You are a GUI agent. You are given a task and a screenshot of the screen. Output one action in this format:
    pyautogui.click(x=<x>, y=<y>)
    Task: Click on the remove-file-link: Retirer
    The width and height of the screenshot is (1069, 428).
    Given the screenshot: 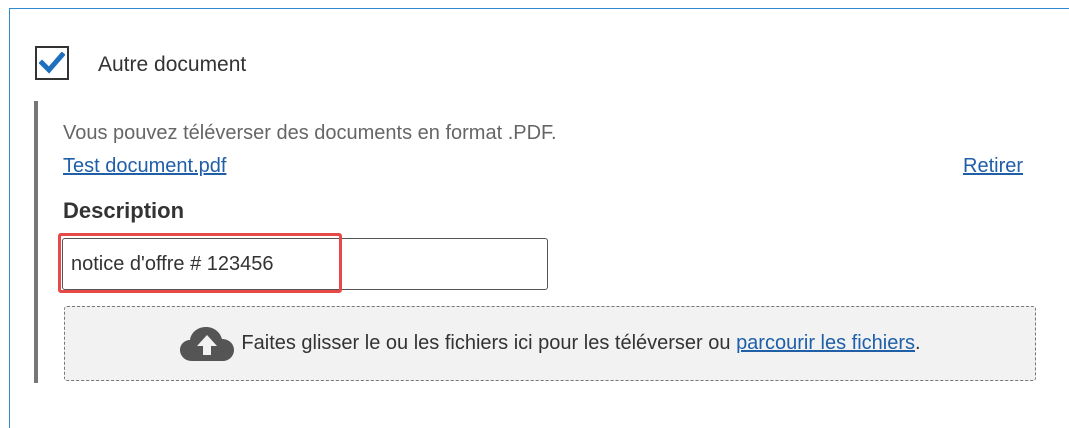 What is the action you would take?
    pyautogui.click(x=993, y=166)
    